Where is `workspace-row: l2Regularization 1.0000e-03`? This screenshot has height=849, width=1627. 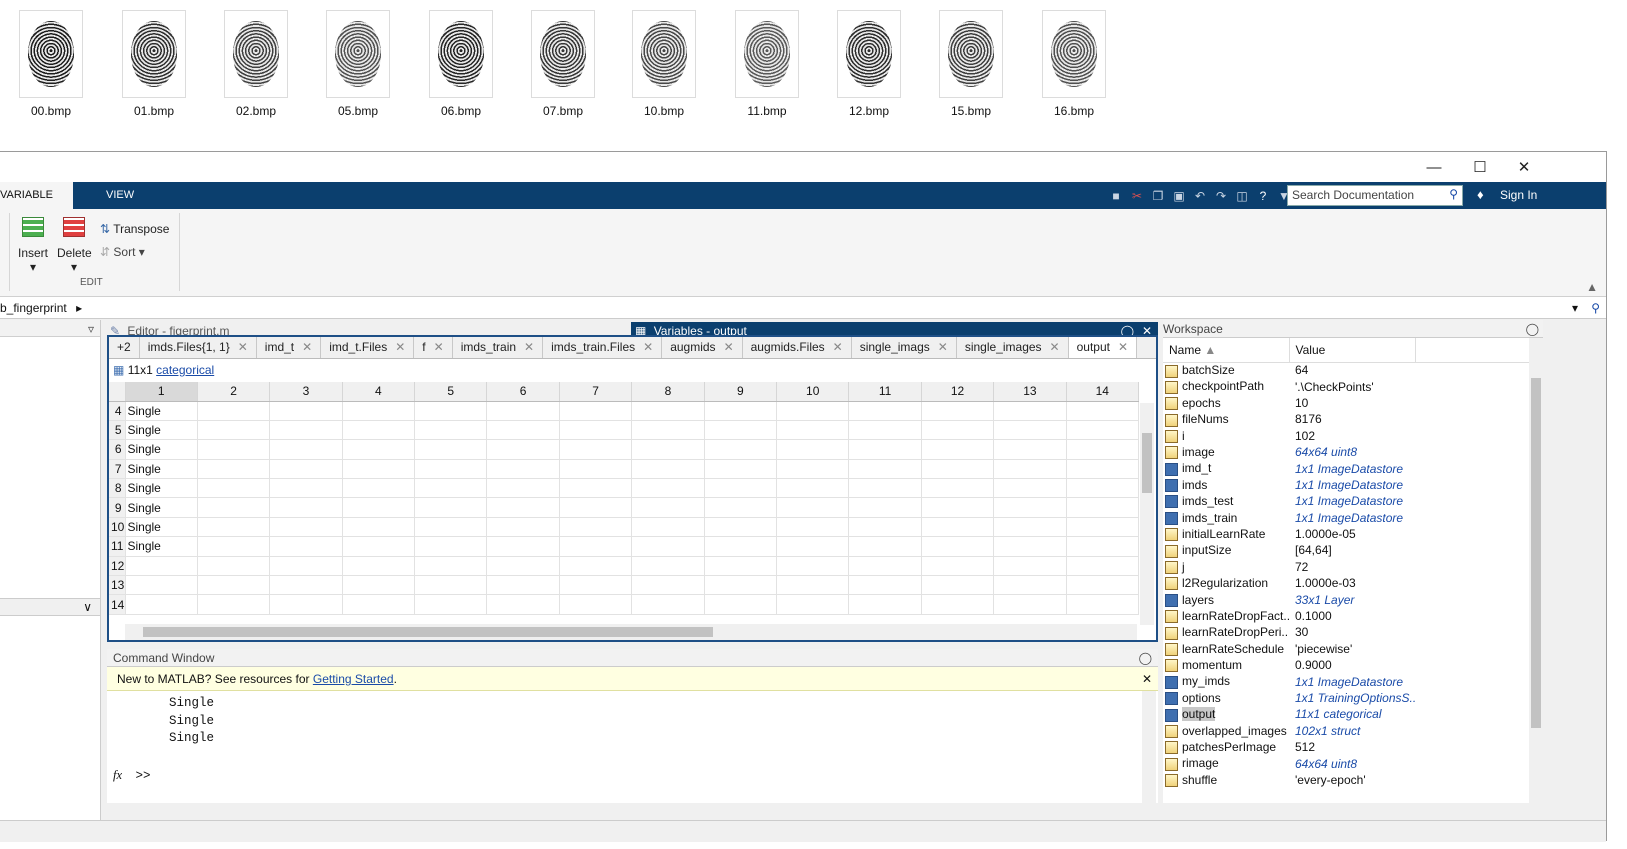
workspace-row: l2Regularization 1.0000e-03 is located at coordinates (1346, 583).